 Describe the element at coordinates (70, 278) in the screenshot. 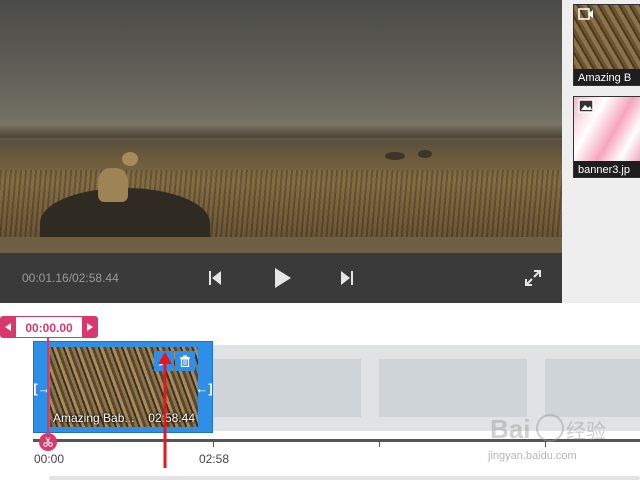

I see `time-readout: 00:01.16/02:58.44` at that location.